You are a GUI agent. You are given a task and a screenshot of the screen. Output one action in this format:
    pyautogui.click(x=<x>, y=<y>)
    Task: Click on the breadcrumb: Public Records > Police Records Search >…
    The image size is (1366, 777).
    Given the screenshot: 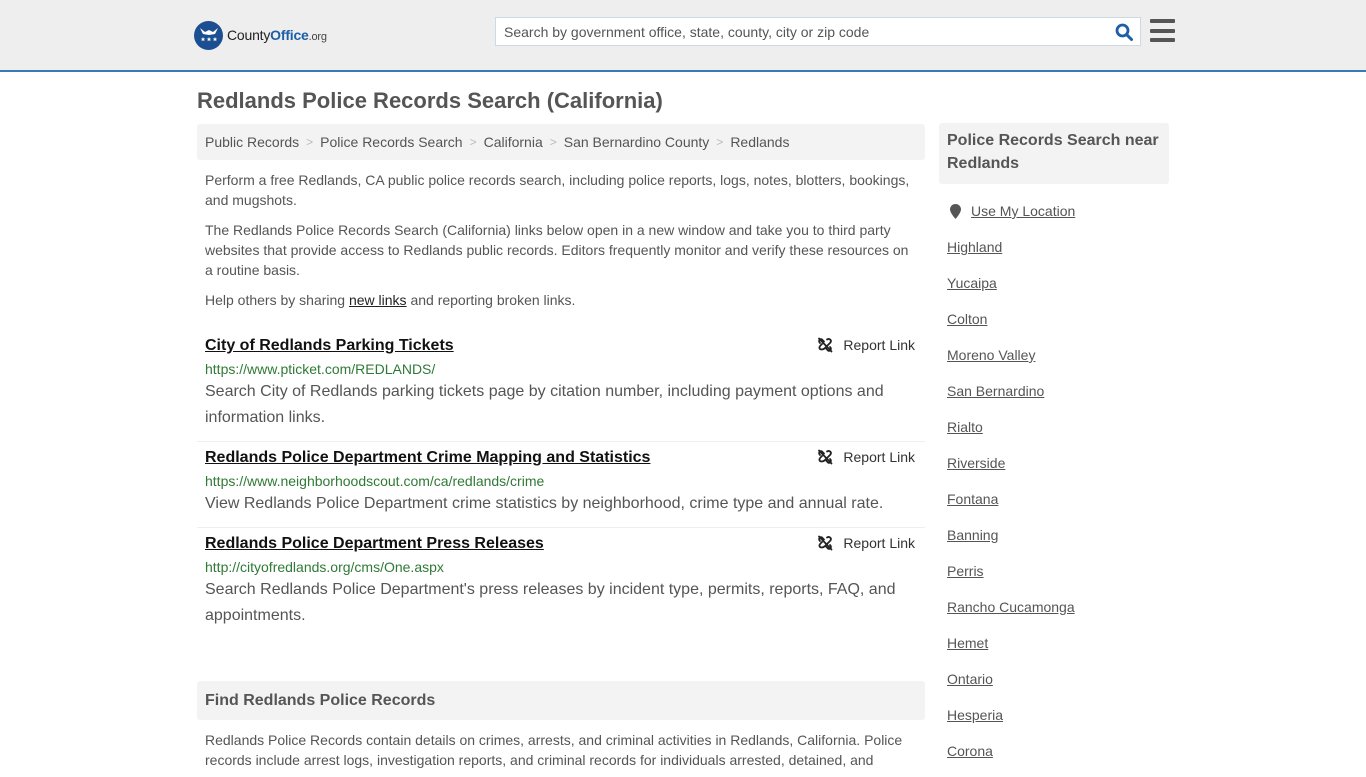 What is the action you would take?
    pyautogui.click(x=561, y=142)
    